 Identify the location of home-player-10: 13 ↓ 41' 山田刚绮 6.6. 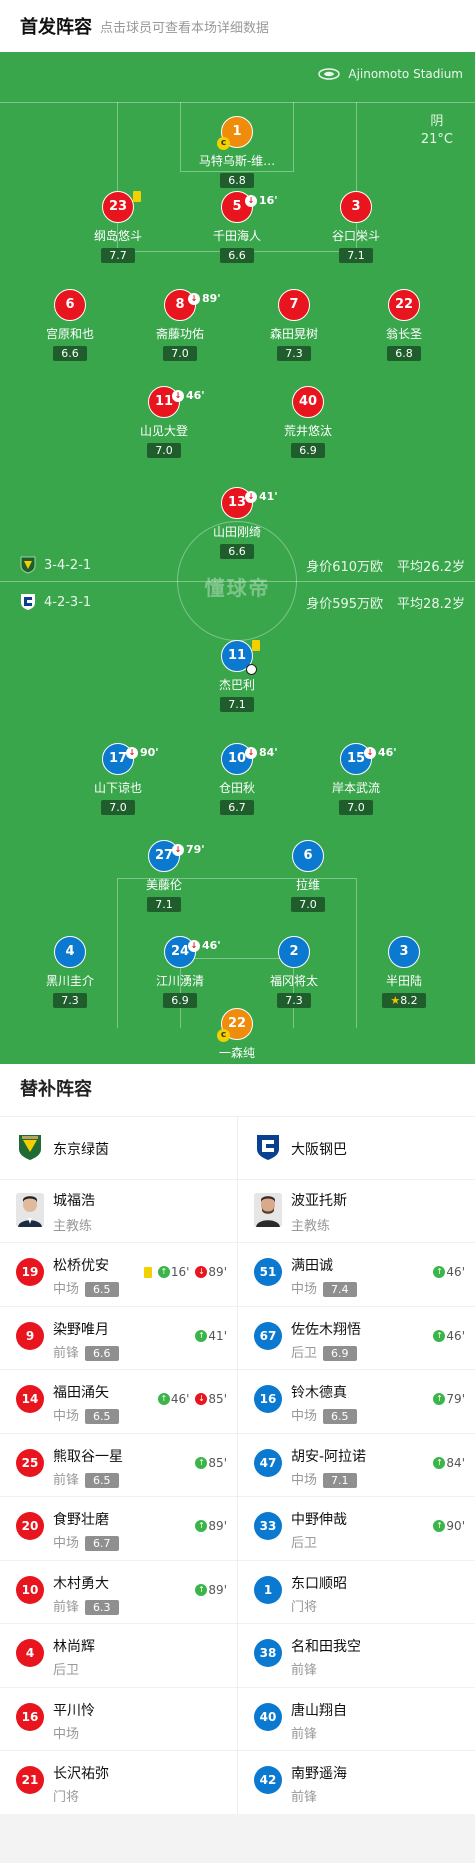
(237, 523).